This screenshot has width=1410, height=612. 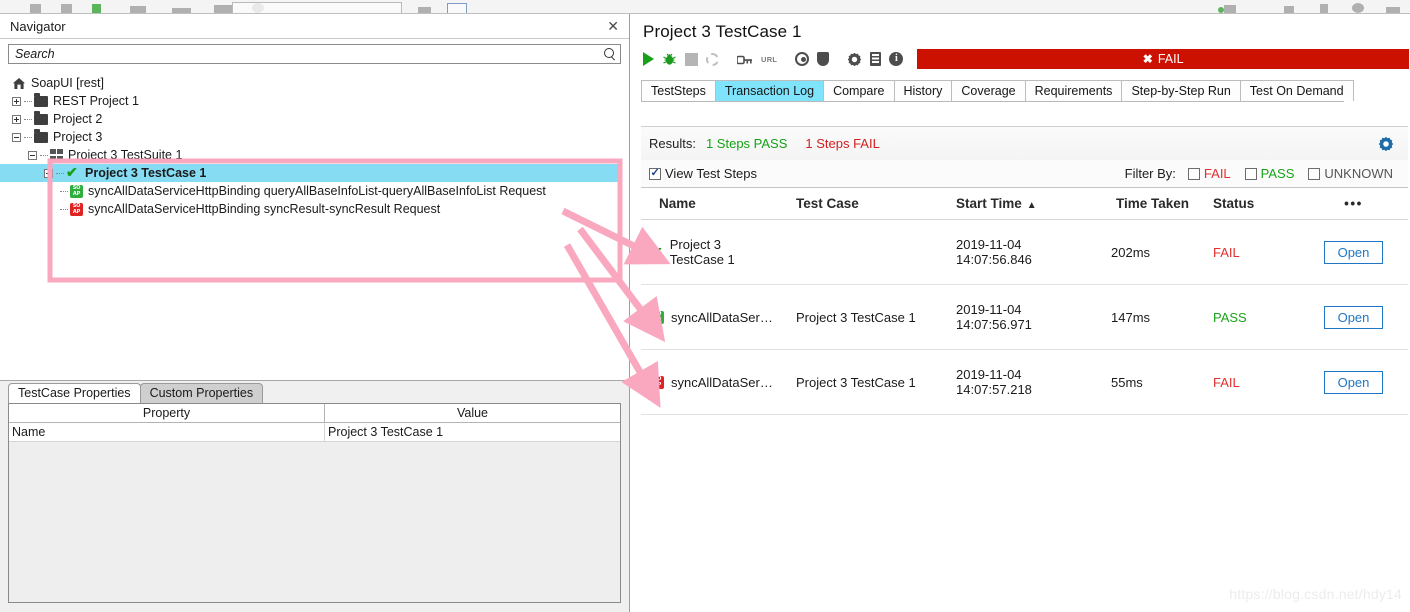 I want to click on key-icon, so click(x=744, y=59).